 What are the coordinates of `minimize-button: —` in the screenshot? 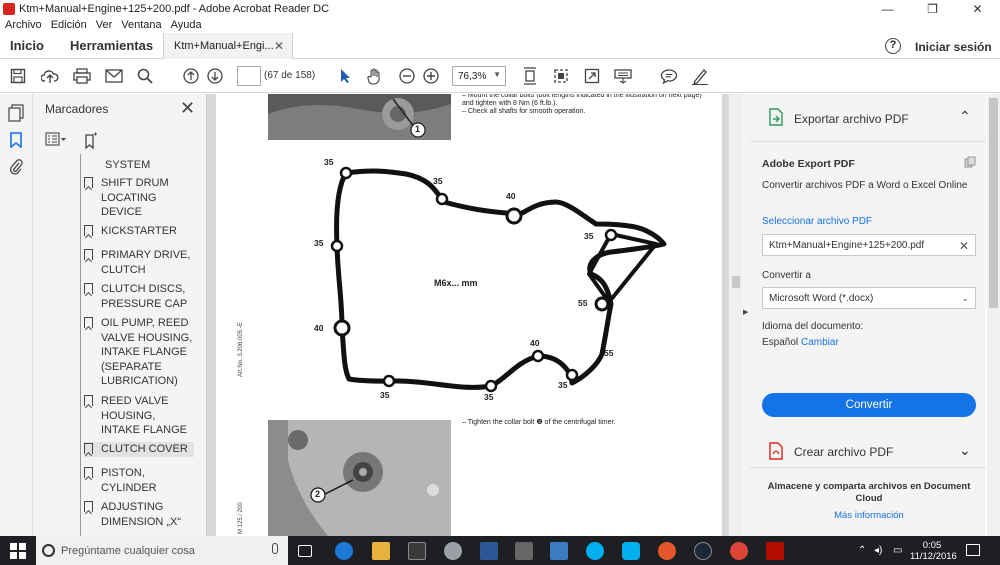 It's located at (887, 8).